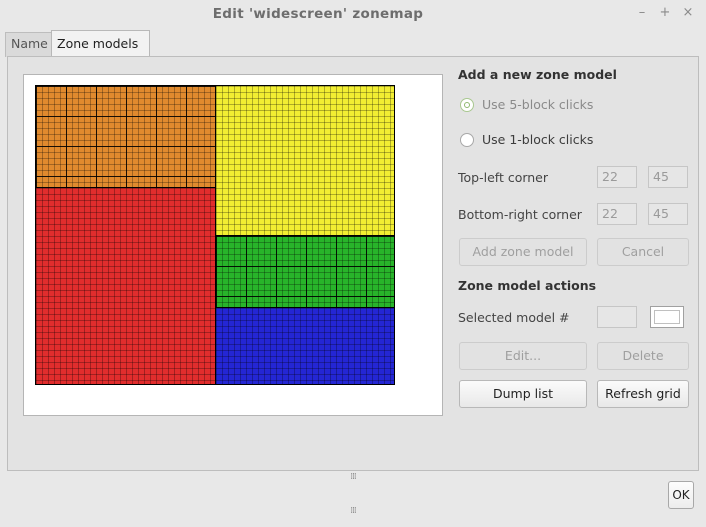 The height and width of the screenshot is (527, 706). What do you see at coordinates (688, 13) in the screenshot?
I see `close-icon: ×` at bounding box center [688, 13].